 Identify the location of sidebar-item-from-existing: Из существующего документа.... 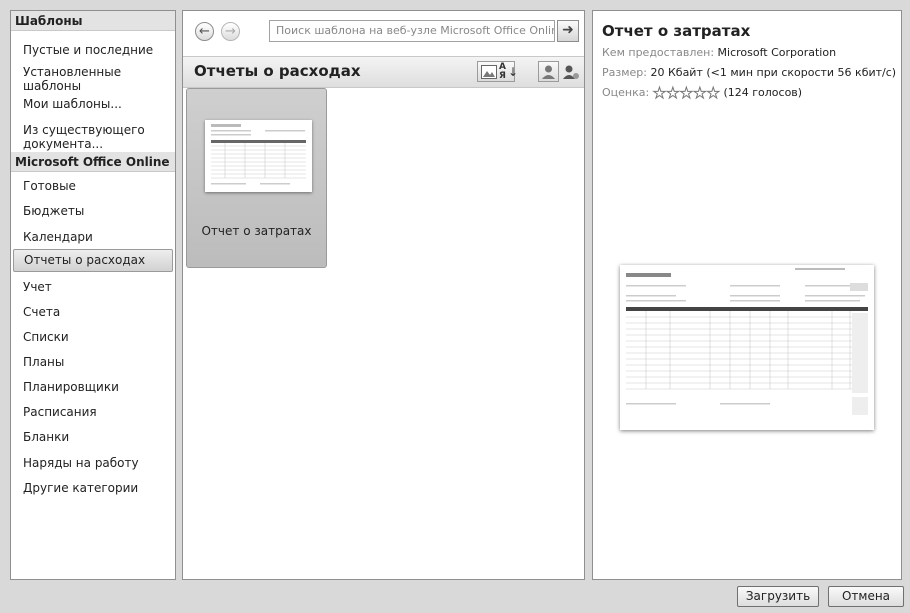
(93, 137).